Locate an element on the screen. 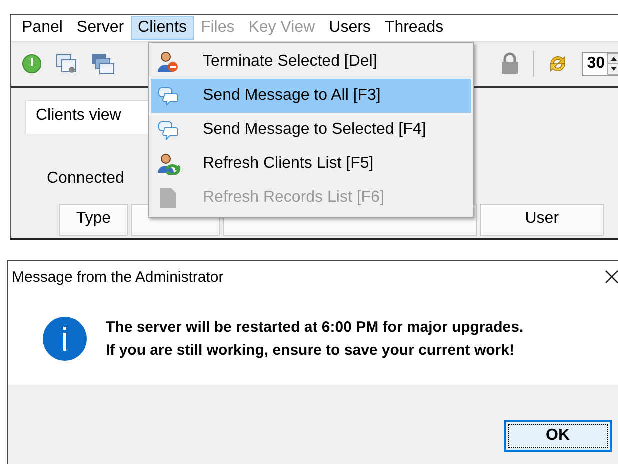 This screenshot has height=464, width=618. column-header: User is located at coordinates (542, 220).